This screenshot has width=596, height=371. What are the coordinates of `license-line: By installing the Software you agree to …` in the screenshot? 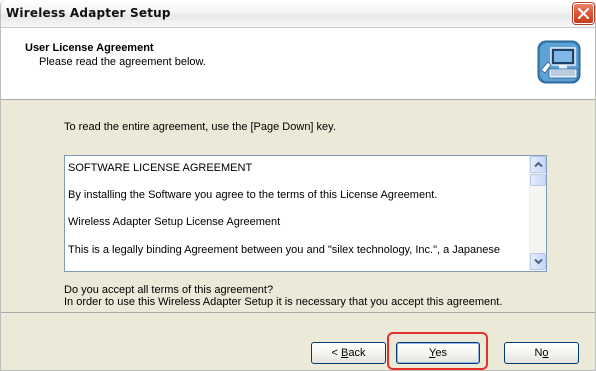 It's located at (253, 195).